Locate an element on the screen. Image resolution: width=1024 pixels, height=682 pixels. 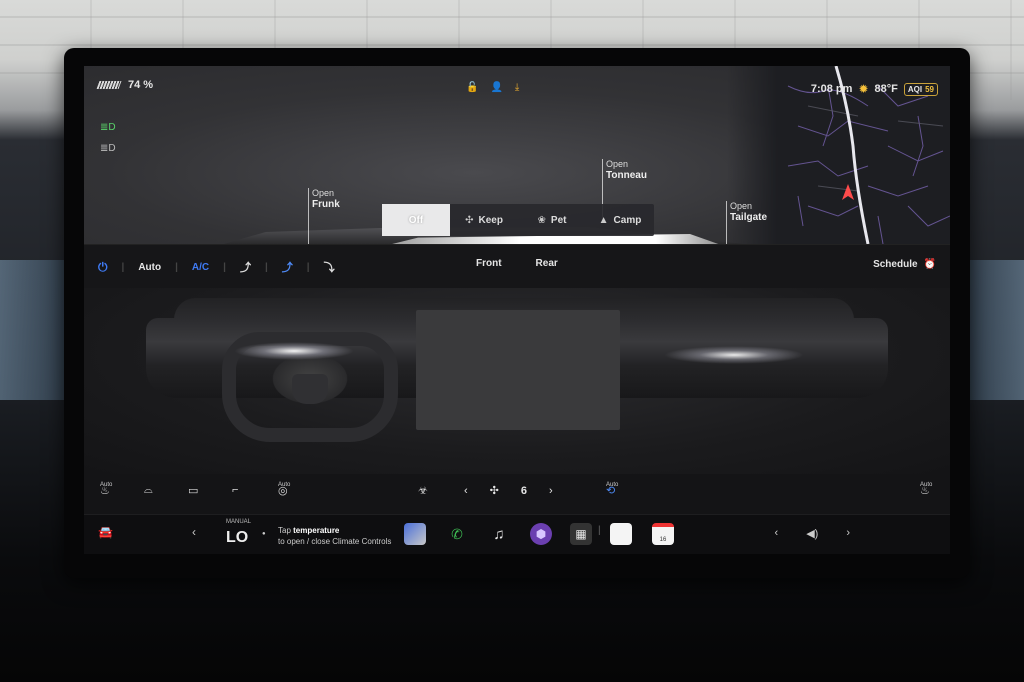
tonneau-label: Tonneau is located at coordinates (626, 175).